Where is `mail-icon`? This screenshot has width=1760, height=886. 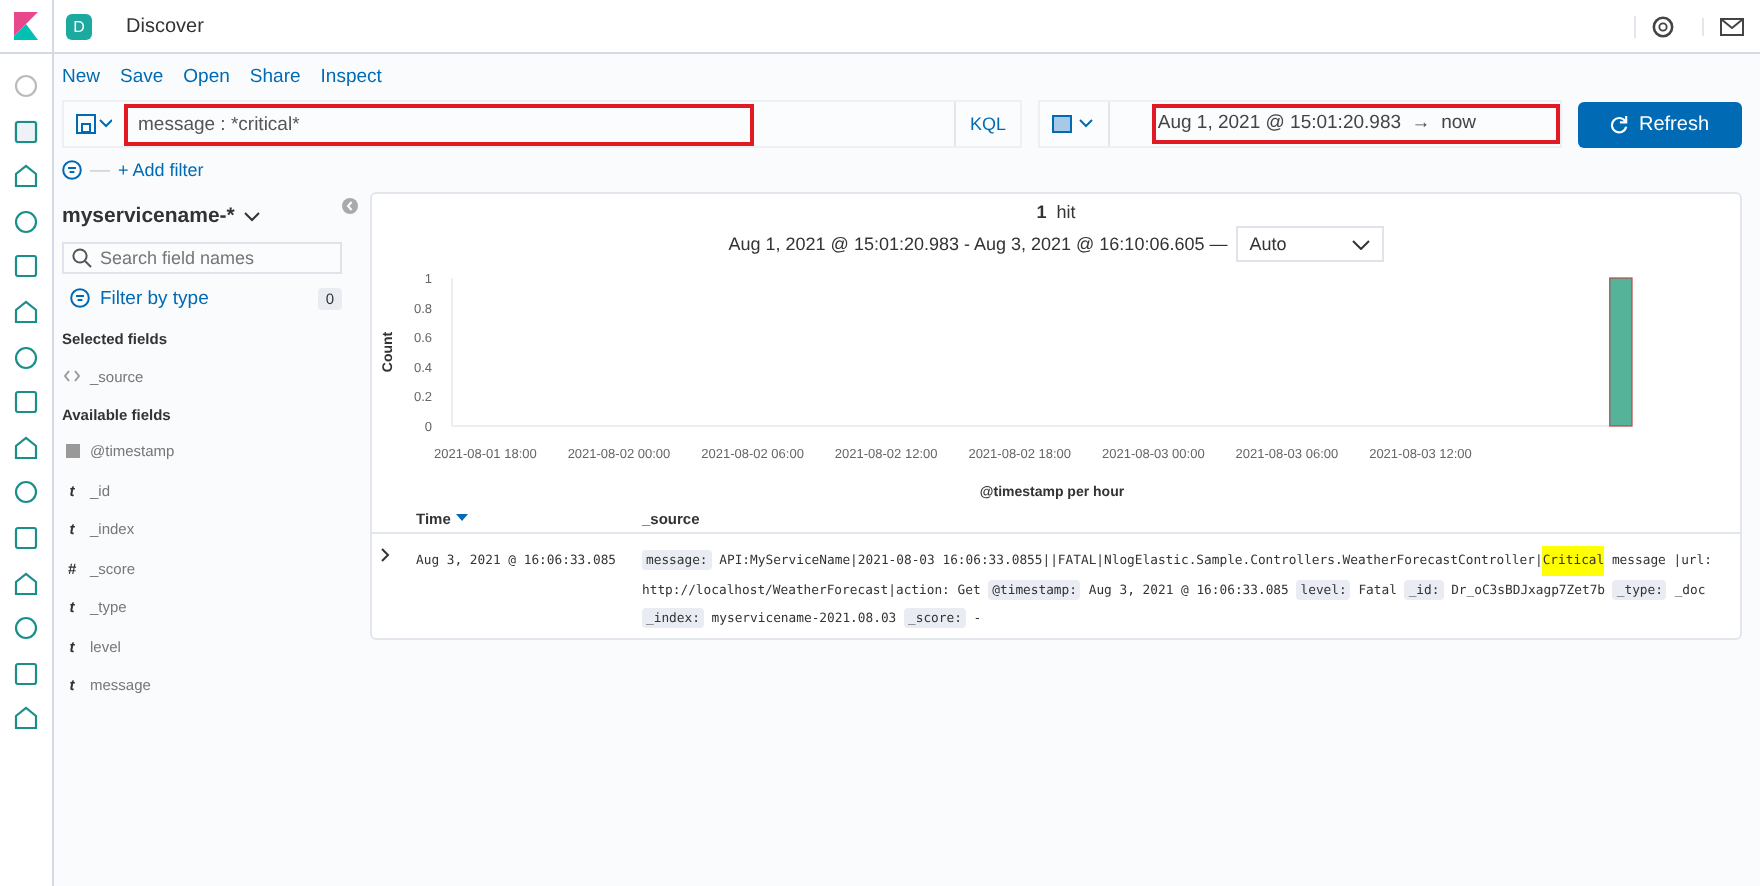
mail-icon is located at coordinates (1723, 26).